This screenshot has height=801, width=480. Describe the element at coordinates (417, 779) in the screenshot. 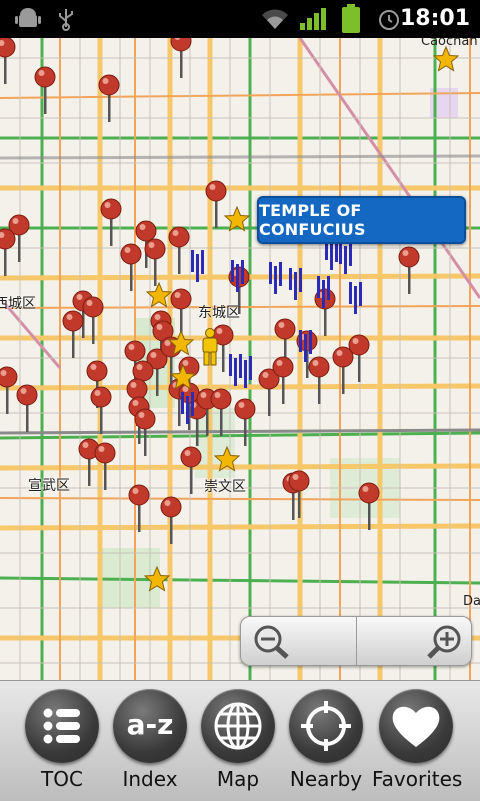

I see `nav-favorites-label: Favorites` at that location.